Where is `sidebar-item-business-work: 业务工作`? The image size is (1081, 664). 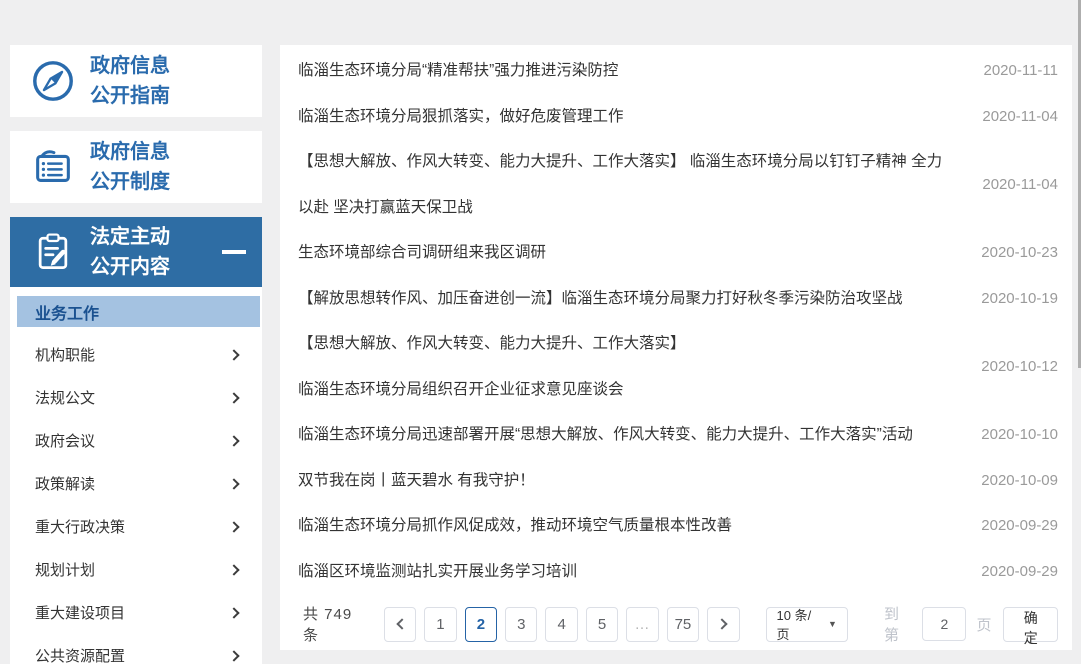
sidebar-item-business-work: 业务工作 is located at coordinates (138, 311).